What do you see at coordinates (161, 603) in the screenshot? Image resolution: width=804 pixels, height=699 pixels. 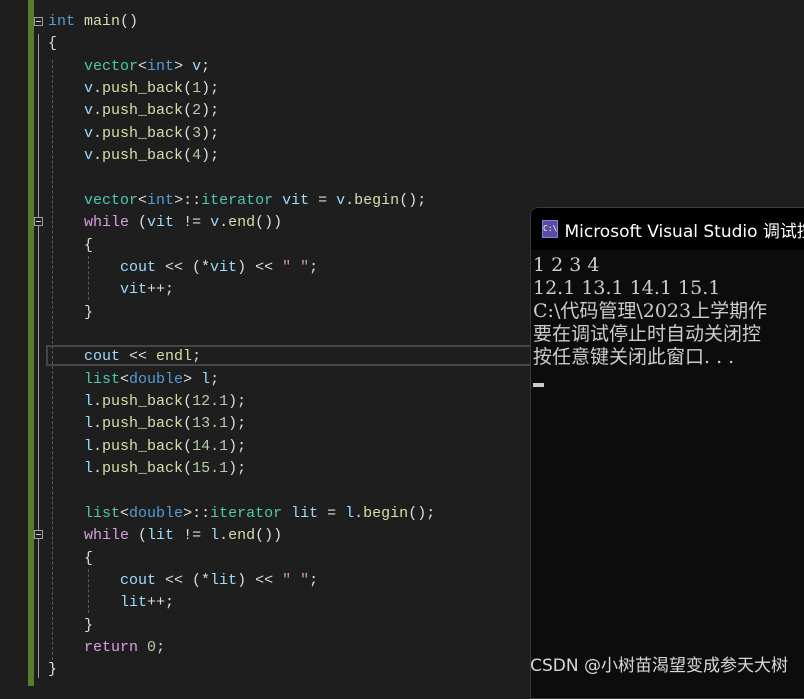 I see `code-token: ++;` at bounding box center [161, 603].